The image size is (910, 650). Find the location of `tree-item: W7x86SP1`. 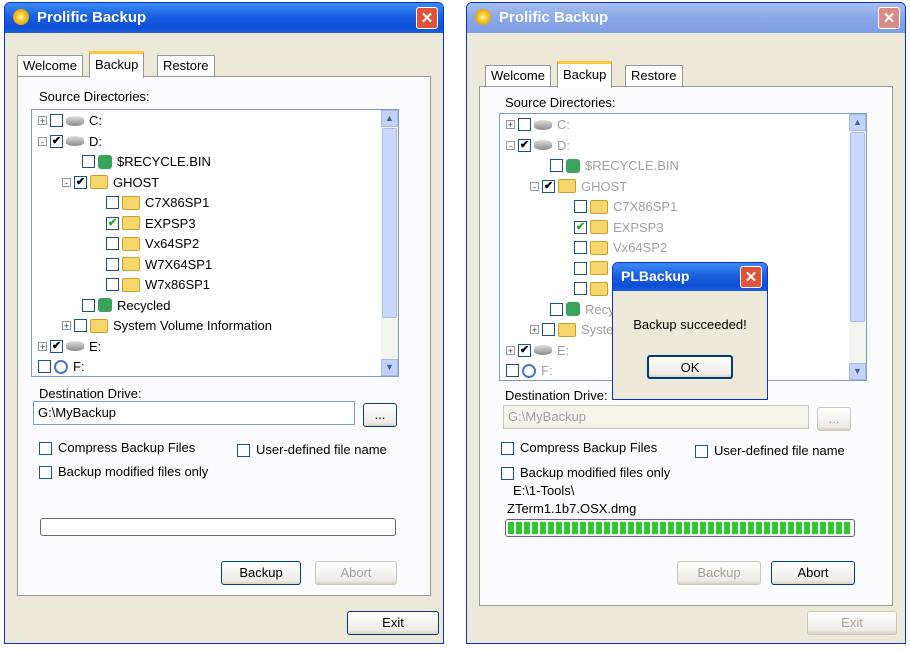

tree-item: W7x86SP1 is located at coordinates (158, 286).